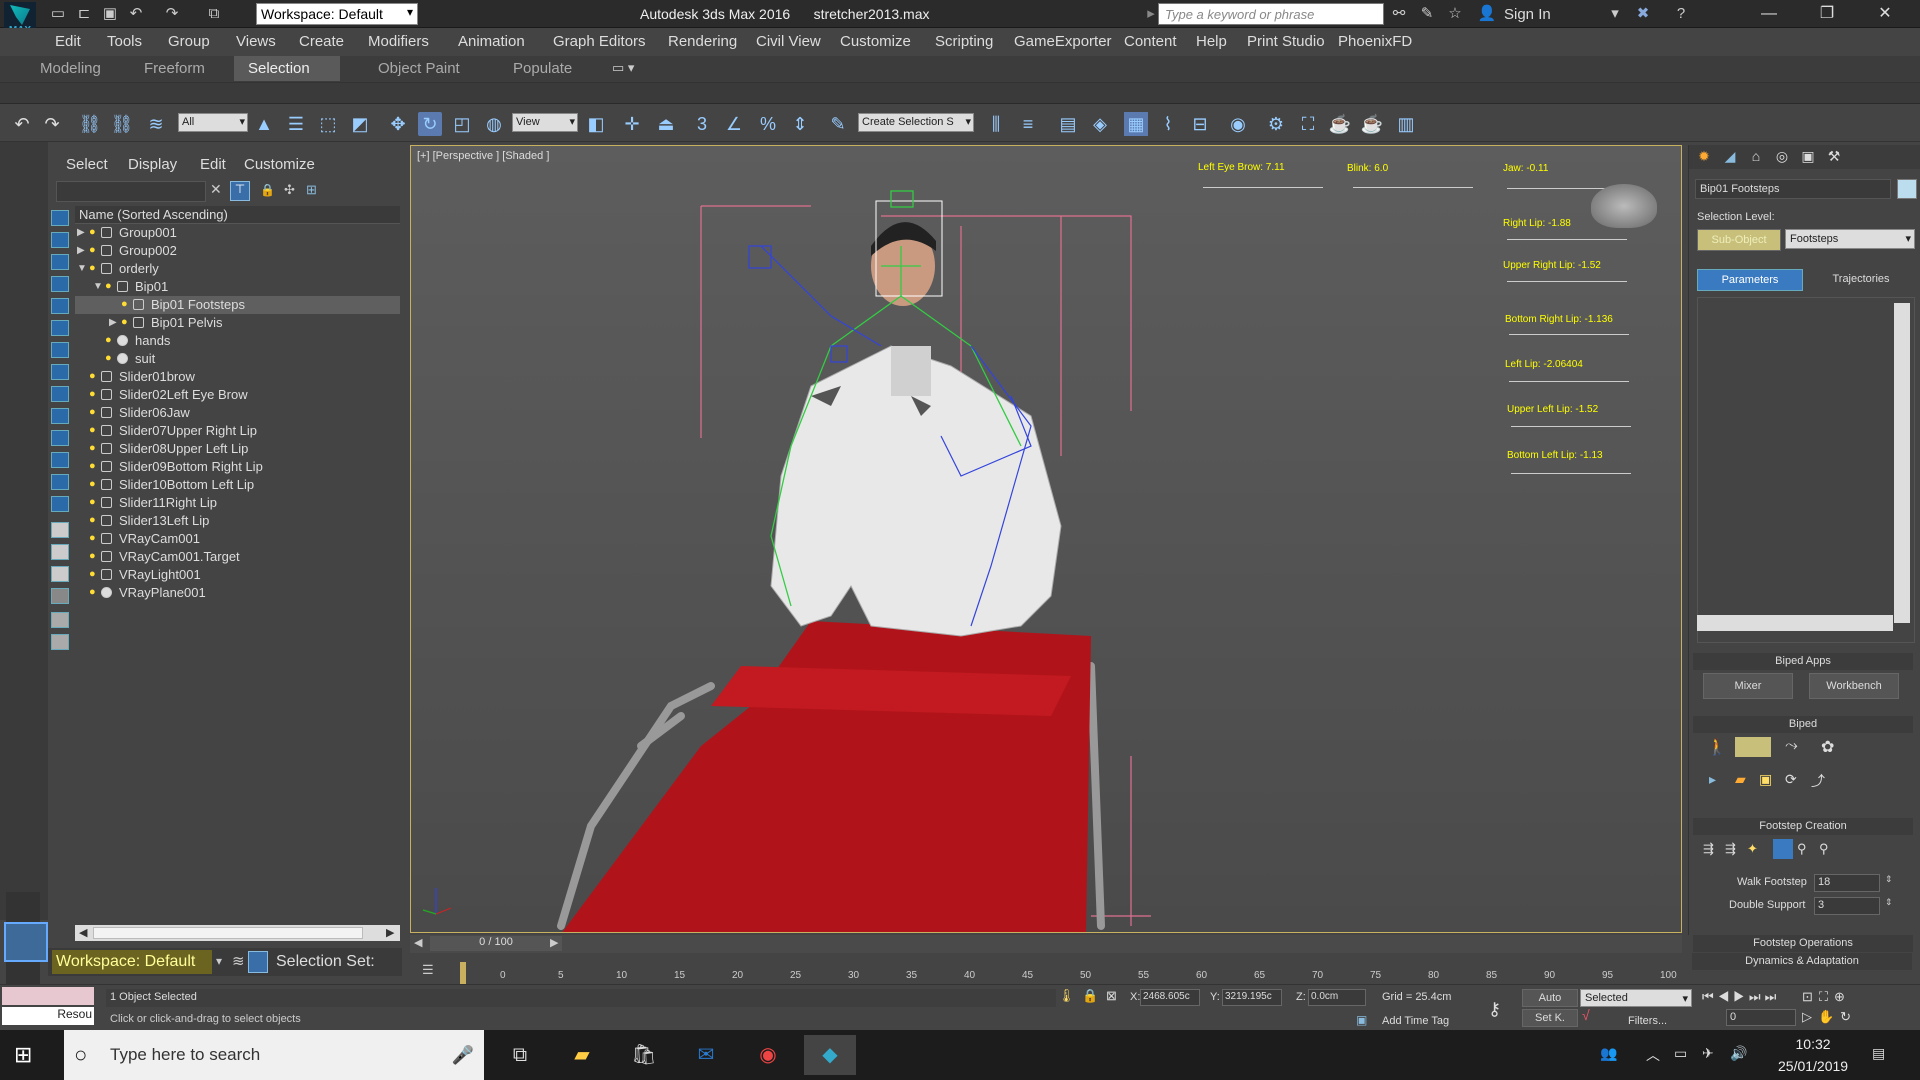  Describe the element at coordinates (1847, 883) in the screenshot. I see `walk-footstep-input: 18` at that location.